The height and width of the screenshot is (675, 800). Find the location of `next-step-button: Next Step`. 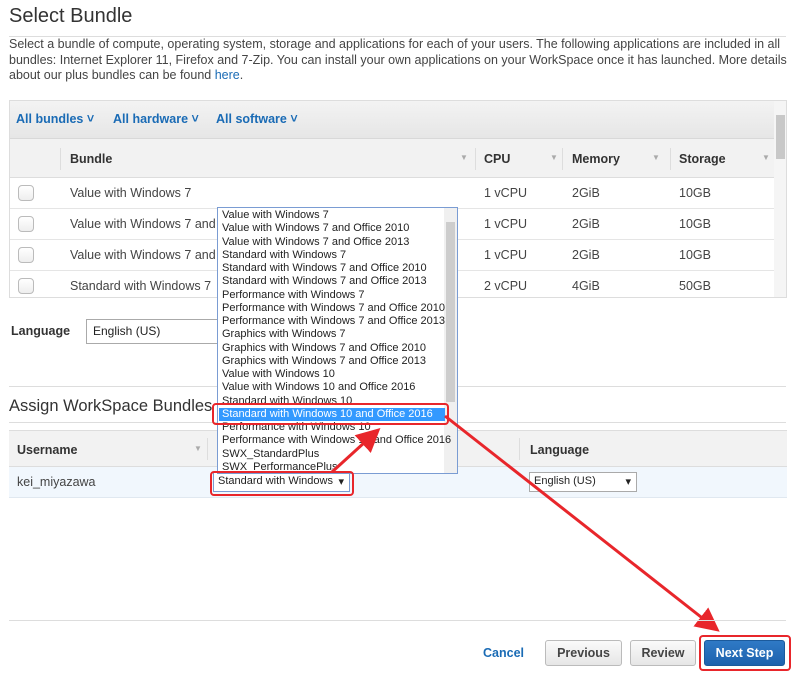

next-step-button: Next Step is located at coordinates (744, 653).